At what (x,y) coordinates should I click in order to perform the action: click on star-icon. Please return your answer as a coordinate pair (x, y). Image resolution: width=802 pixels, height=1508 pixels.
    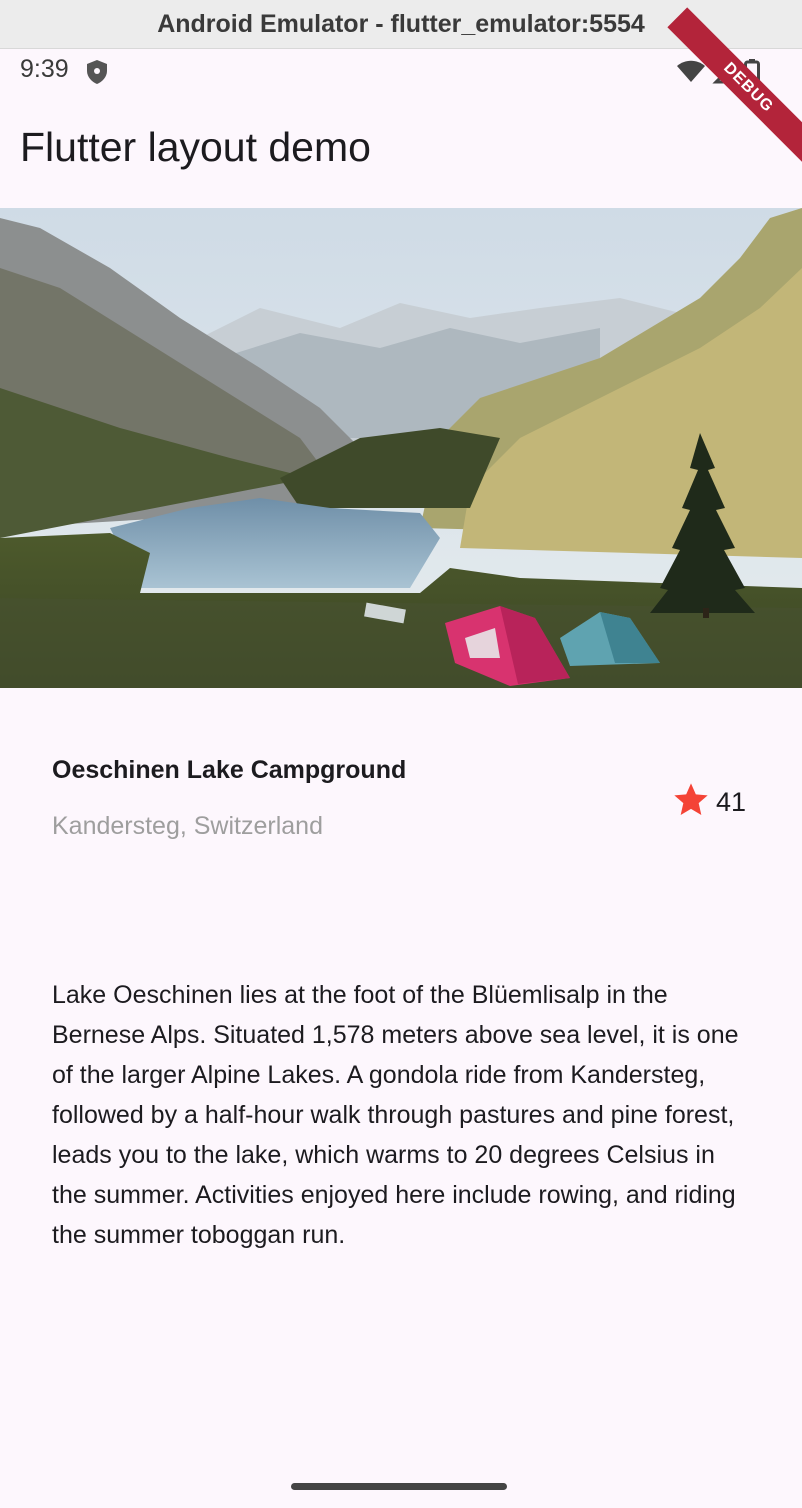
    Looking at the image, I should click on (691, 802).